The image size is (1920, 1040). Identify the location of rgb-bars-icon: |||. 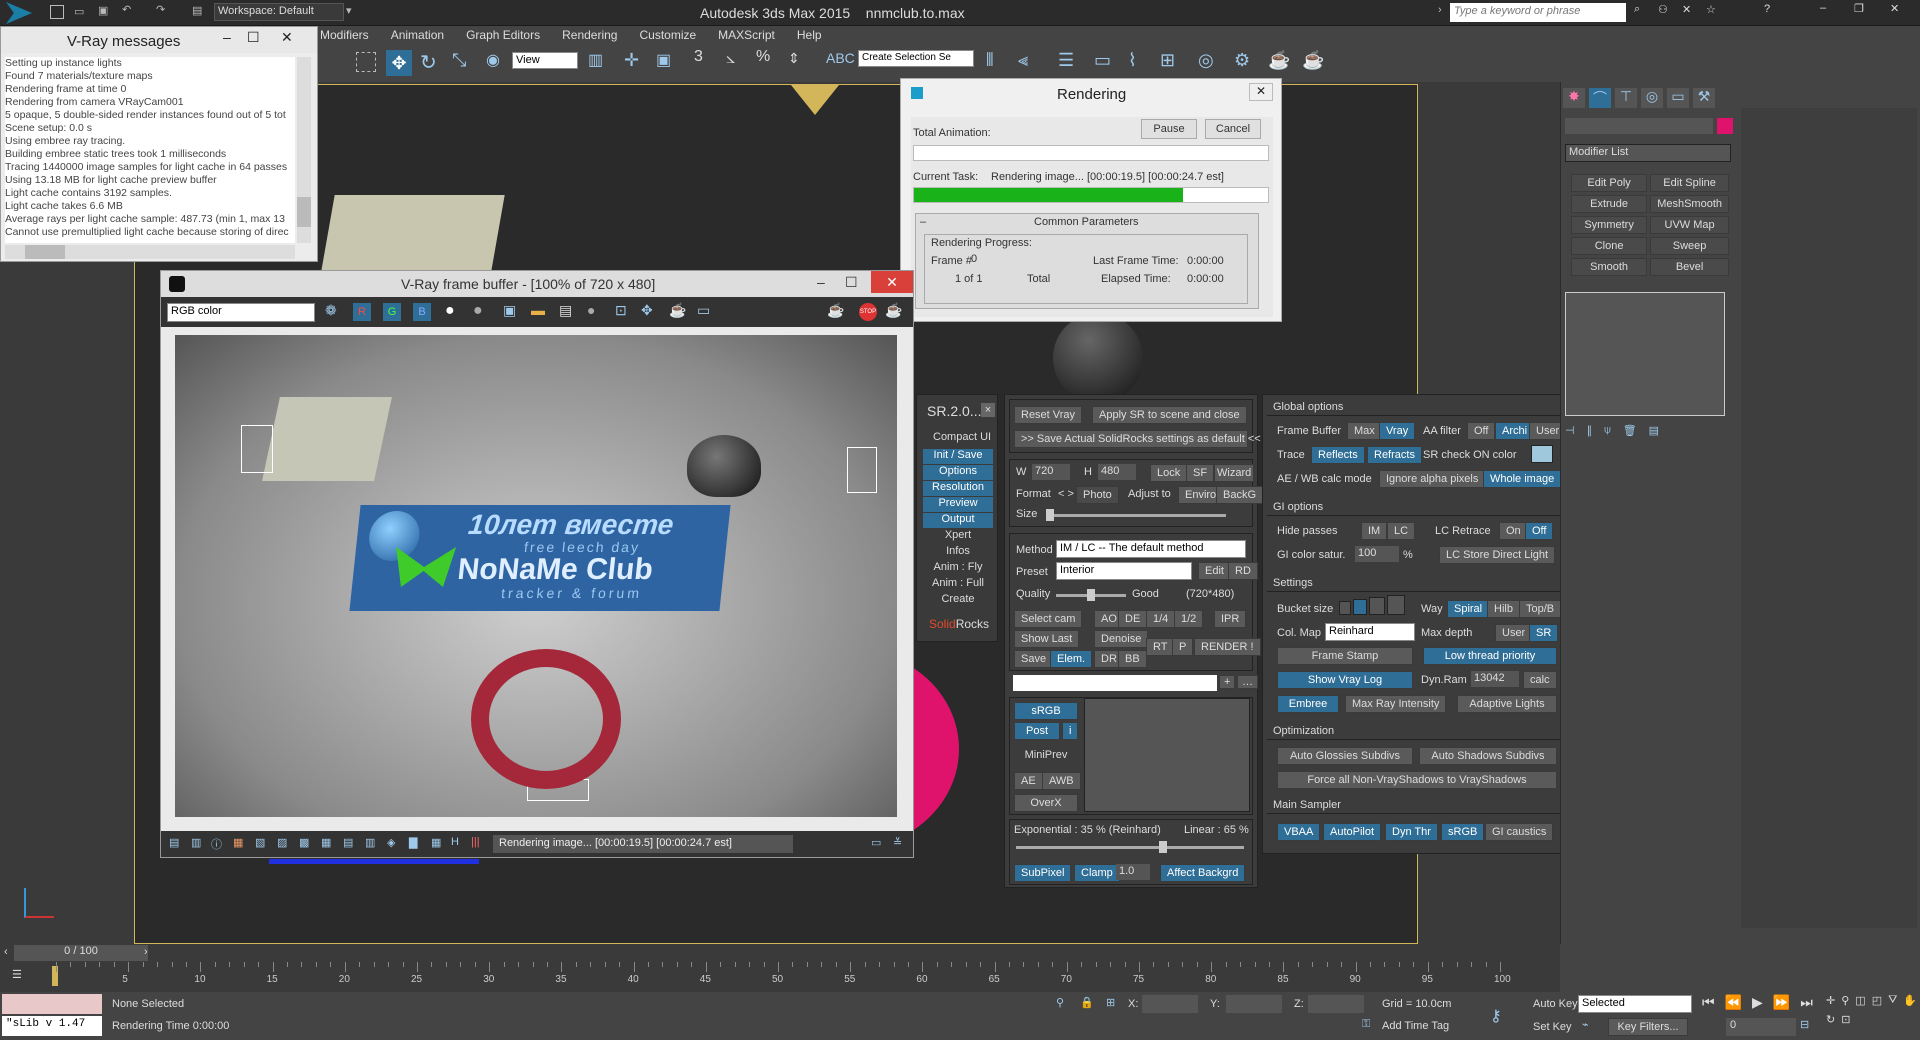
(475, 842).